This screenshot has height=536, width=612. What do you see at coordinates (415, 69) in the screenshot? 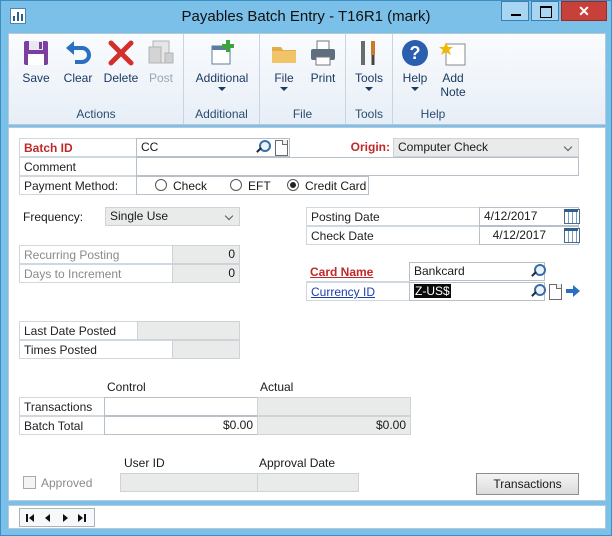
I see `help-button: ? Help` at bounding box center [415, 69].